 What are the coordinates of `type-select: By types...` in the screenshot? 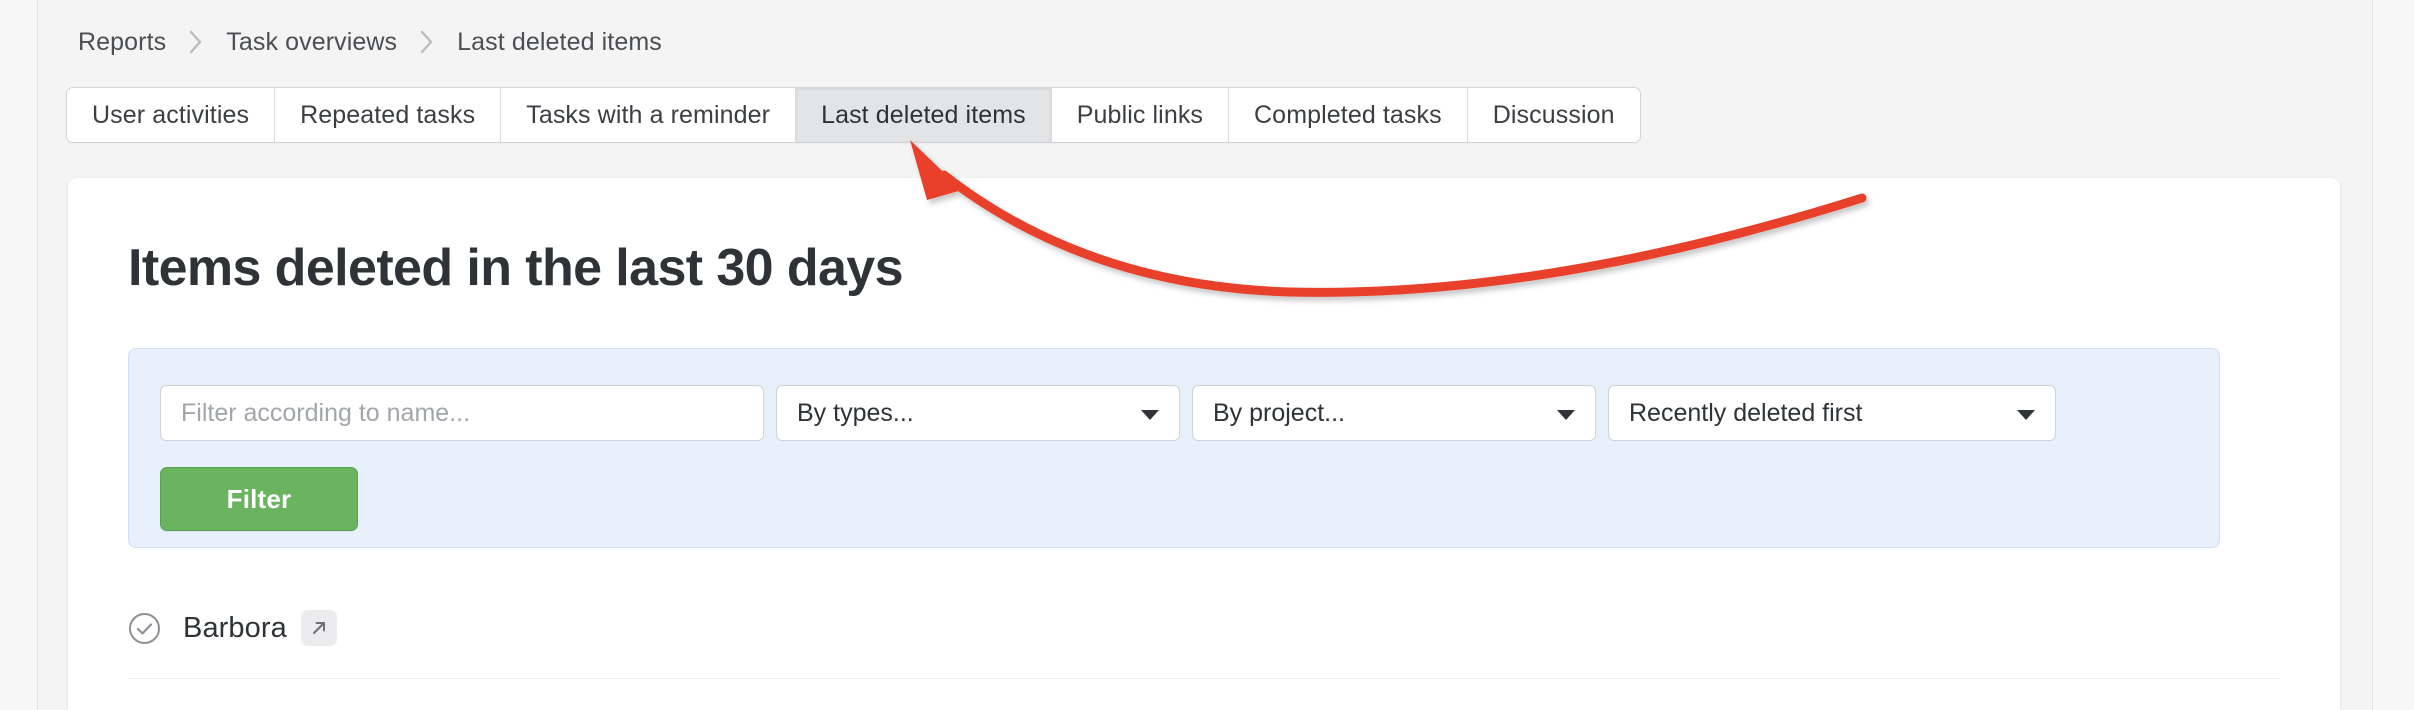 It's located at (978, 413).